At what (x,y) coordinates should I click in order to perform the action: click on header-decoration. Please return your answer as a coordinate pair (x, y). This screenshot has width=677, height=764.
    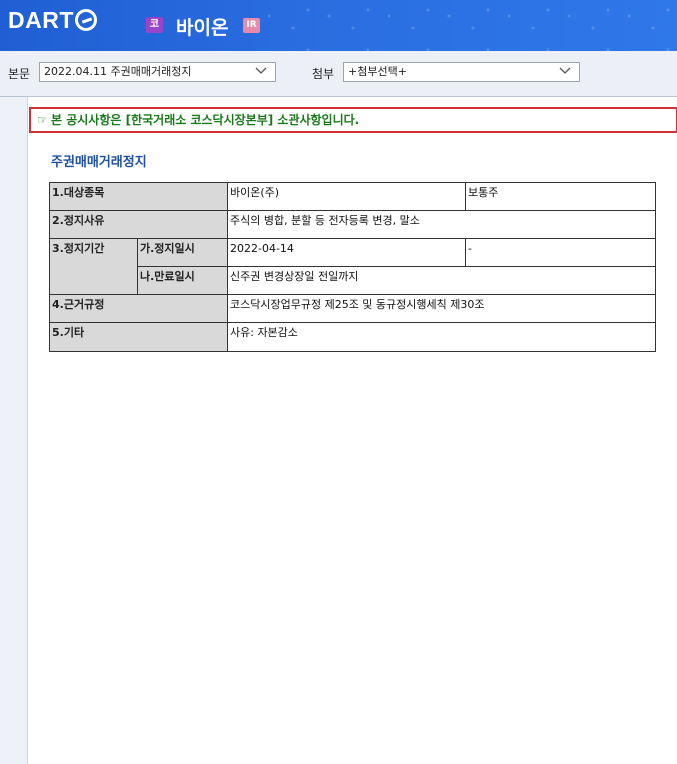
    Looking at the image, I should click on (467, 25).